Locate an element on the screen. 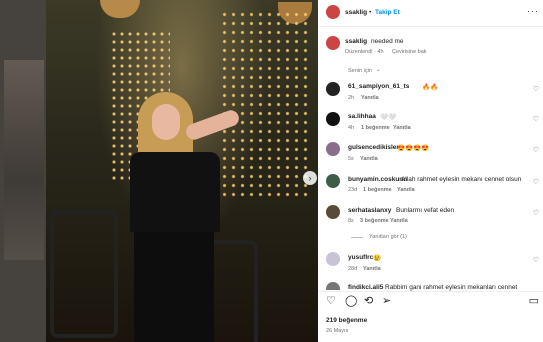 This screenshot has height=342, width=543. comment-text: Bunlarmı vefat eden is located at coordinates (425, 210).